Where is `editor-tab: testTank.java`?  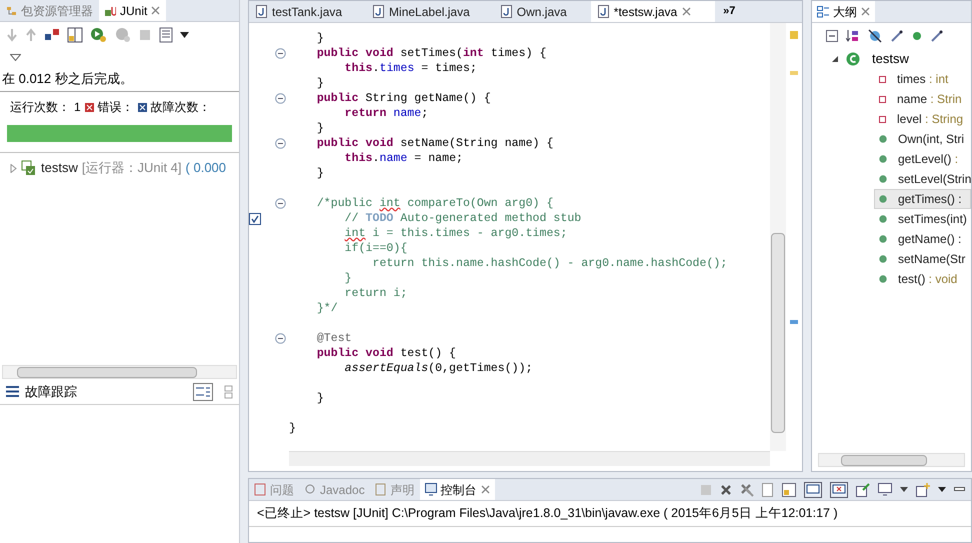 editor-tab: testTank.java is located at coordinates (307, 11).